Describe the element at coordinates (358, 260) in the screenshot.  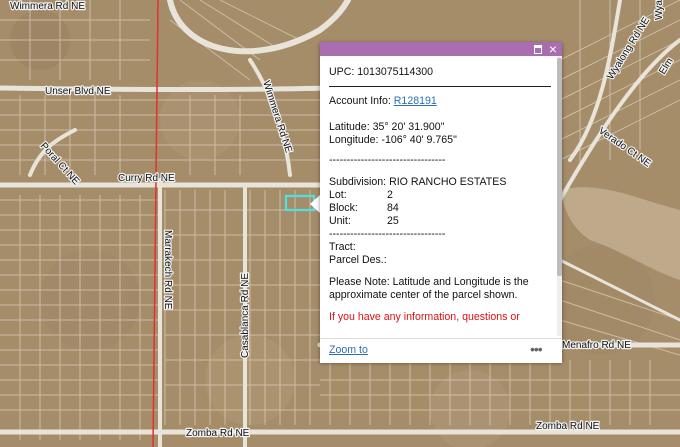
I see `parcel-des-text: Parcel Des.:` at that location.